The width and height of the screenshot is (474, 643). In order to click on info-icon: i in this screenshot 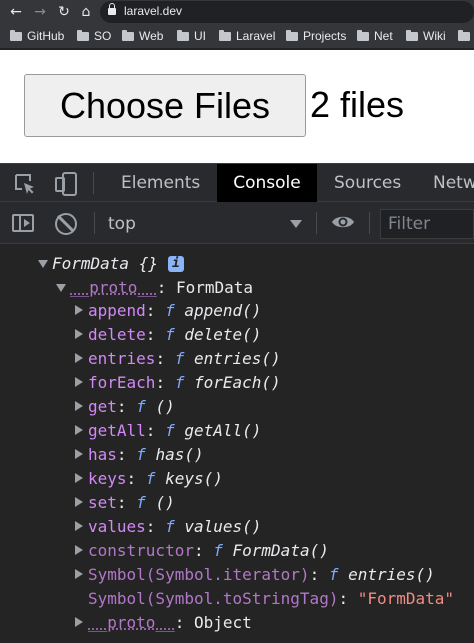, I will do `click(176, 264)`.